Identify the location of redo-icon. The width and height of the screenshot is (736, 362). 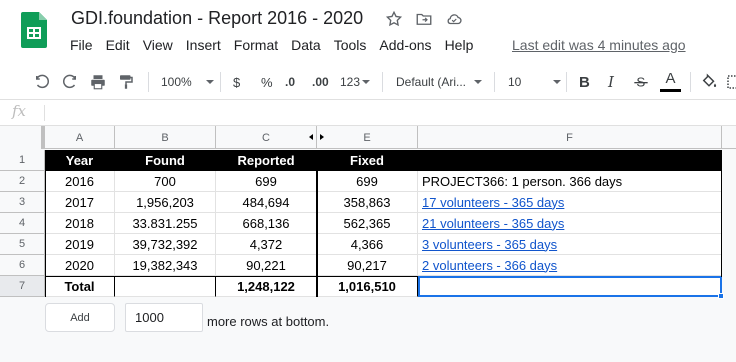
(70, 82).